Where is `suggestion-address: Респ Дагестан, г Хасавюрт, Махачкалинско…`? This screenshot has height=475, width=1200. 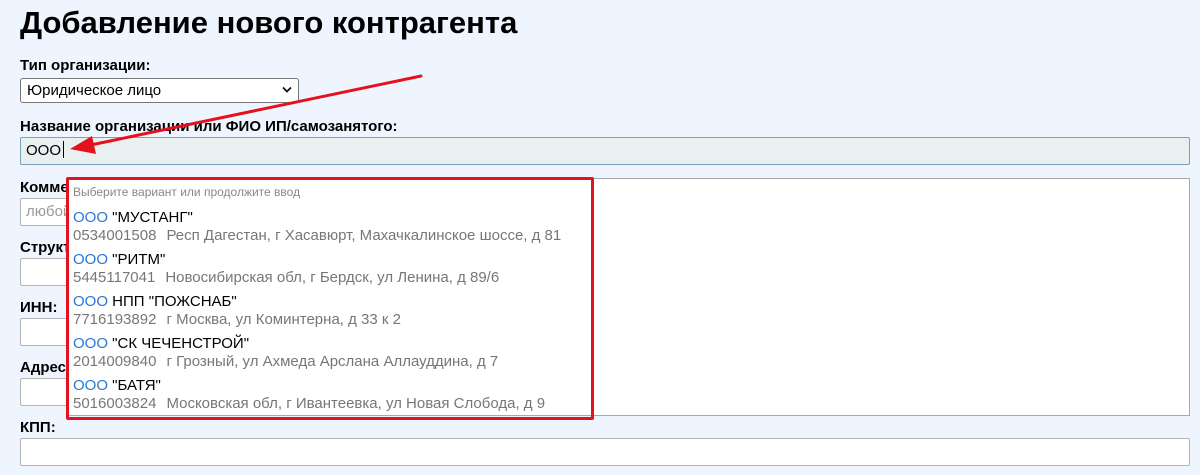 suggestion-address: Респ Дагестан, г Хасавюрт, Махачкалинско… is located at coordinates (364, 235).